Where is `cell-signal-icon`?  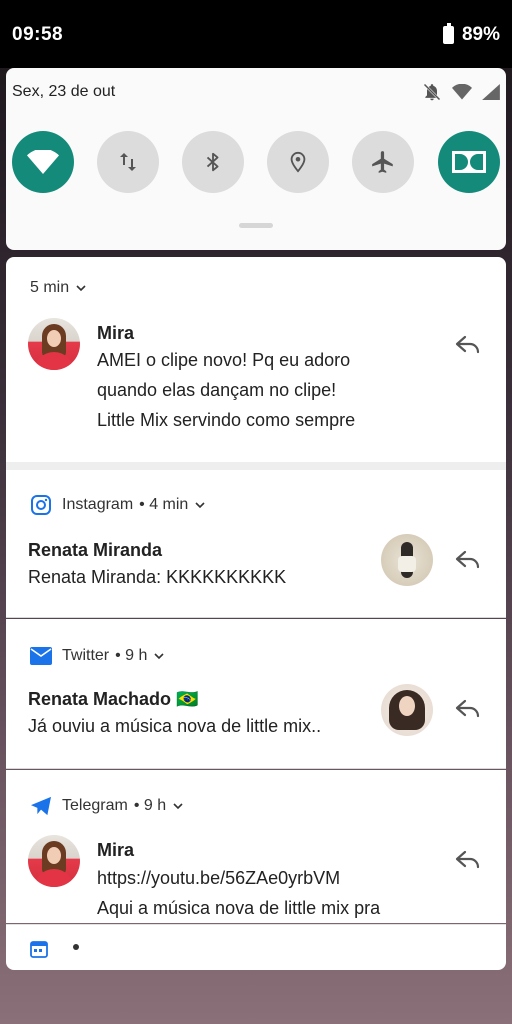 cell-signal-icon is located at coordinates (491, 92).